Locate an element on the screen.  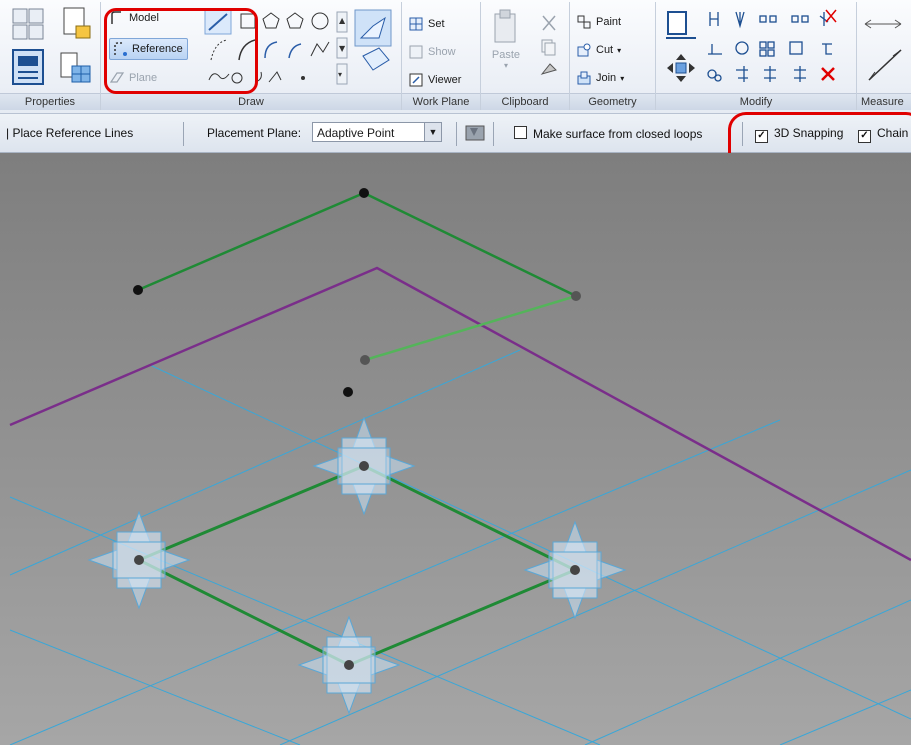
show-workplane-button: Show is located at coordinates (432, 52).